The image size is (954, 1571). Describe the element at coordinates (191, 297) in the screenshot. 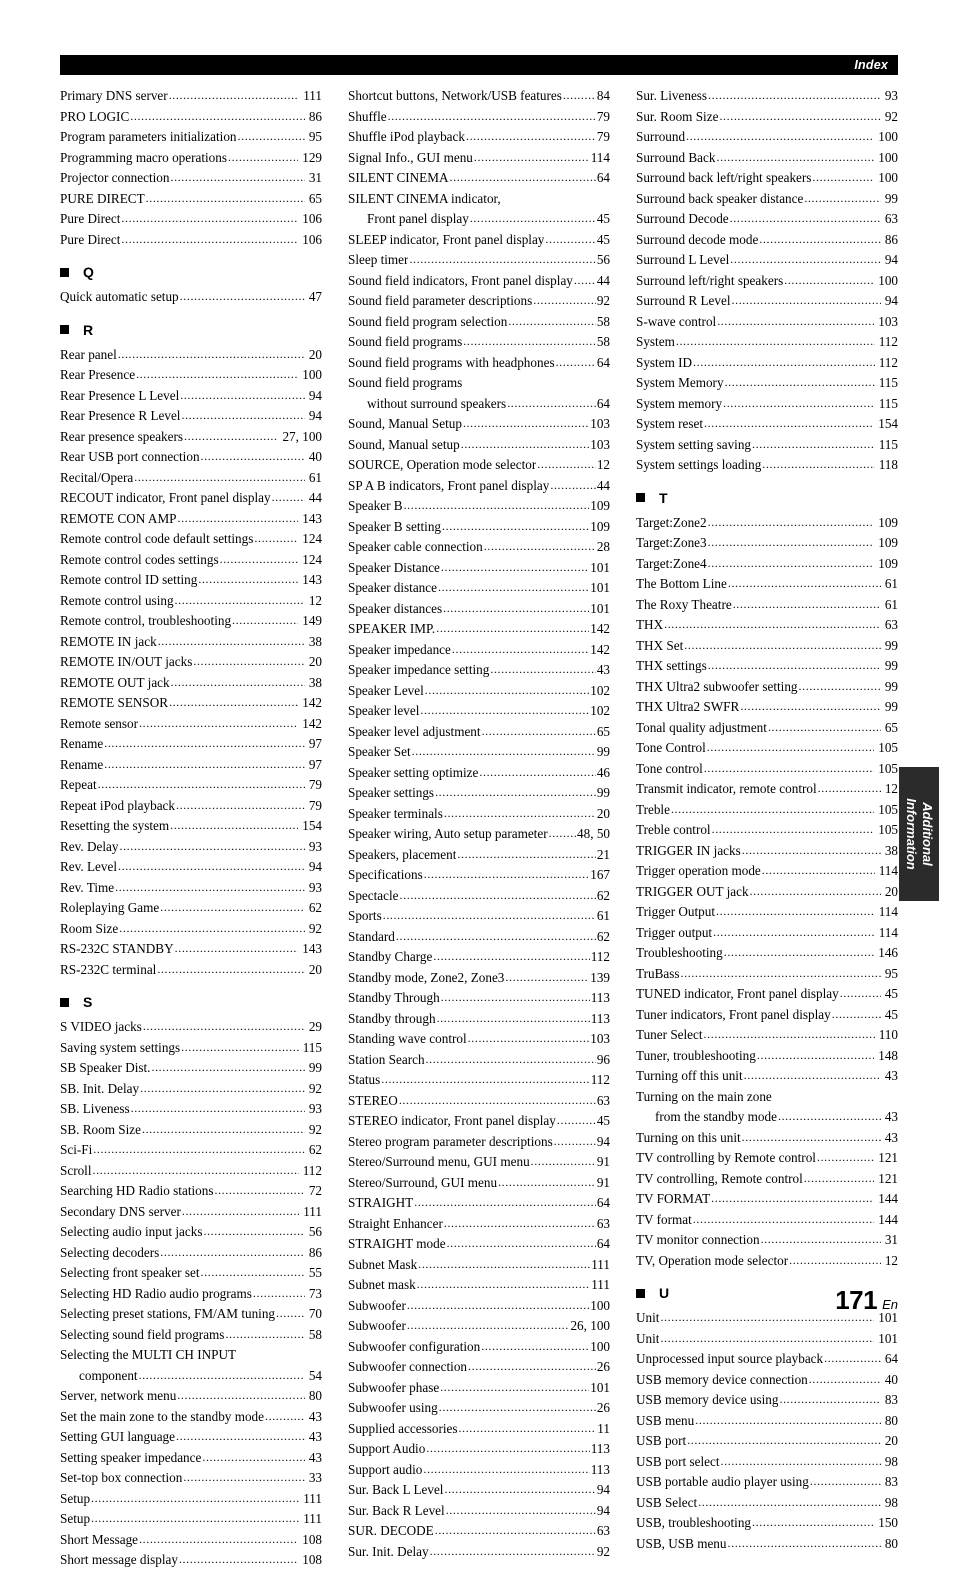

I see `index-entry: Quick automatic setup 47` at that location.